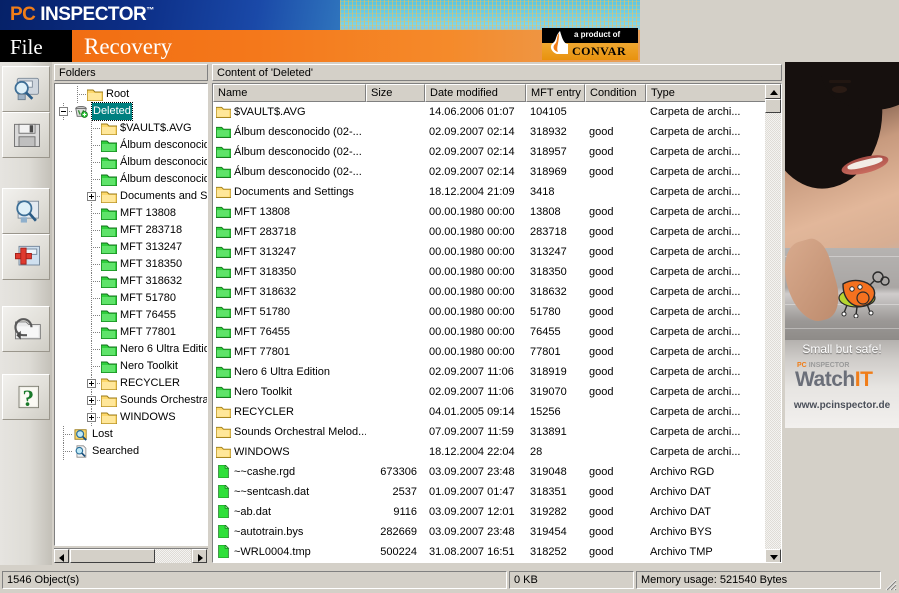 The height and width of the screenshot is (593, 899). Describe the element at coordinates (262, 352) in the screenshot. I see `cell-name: MFT 77801` at that location.